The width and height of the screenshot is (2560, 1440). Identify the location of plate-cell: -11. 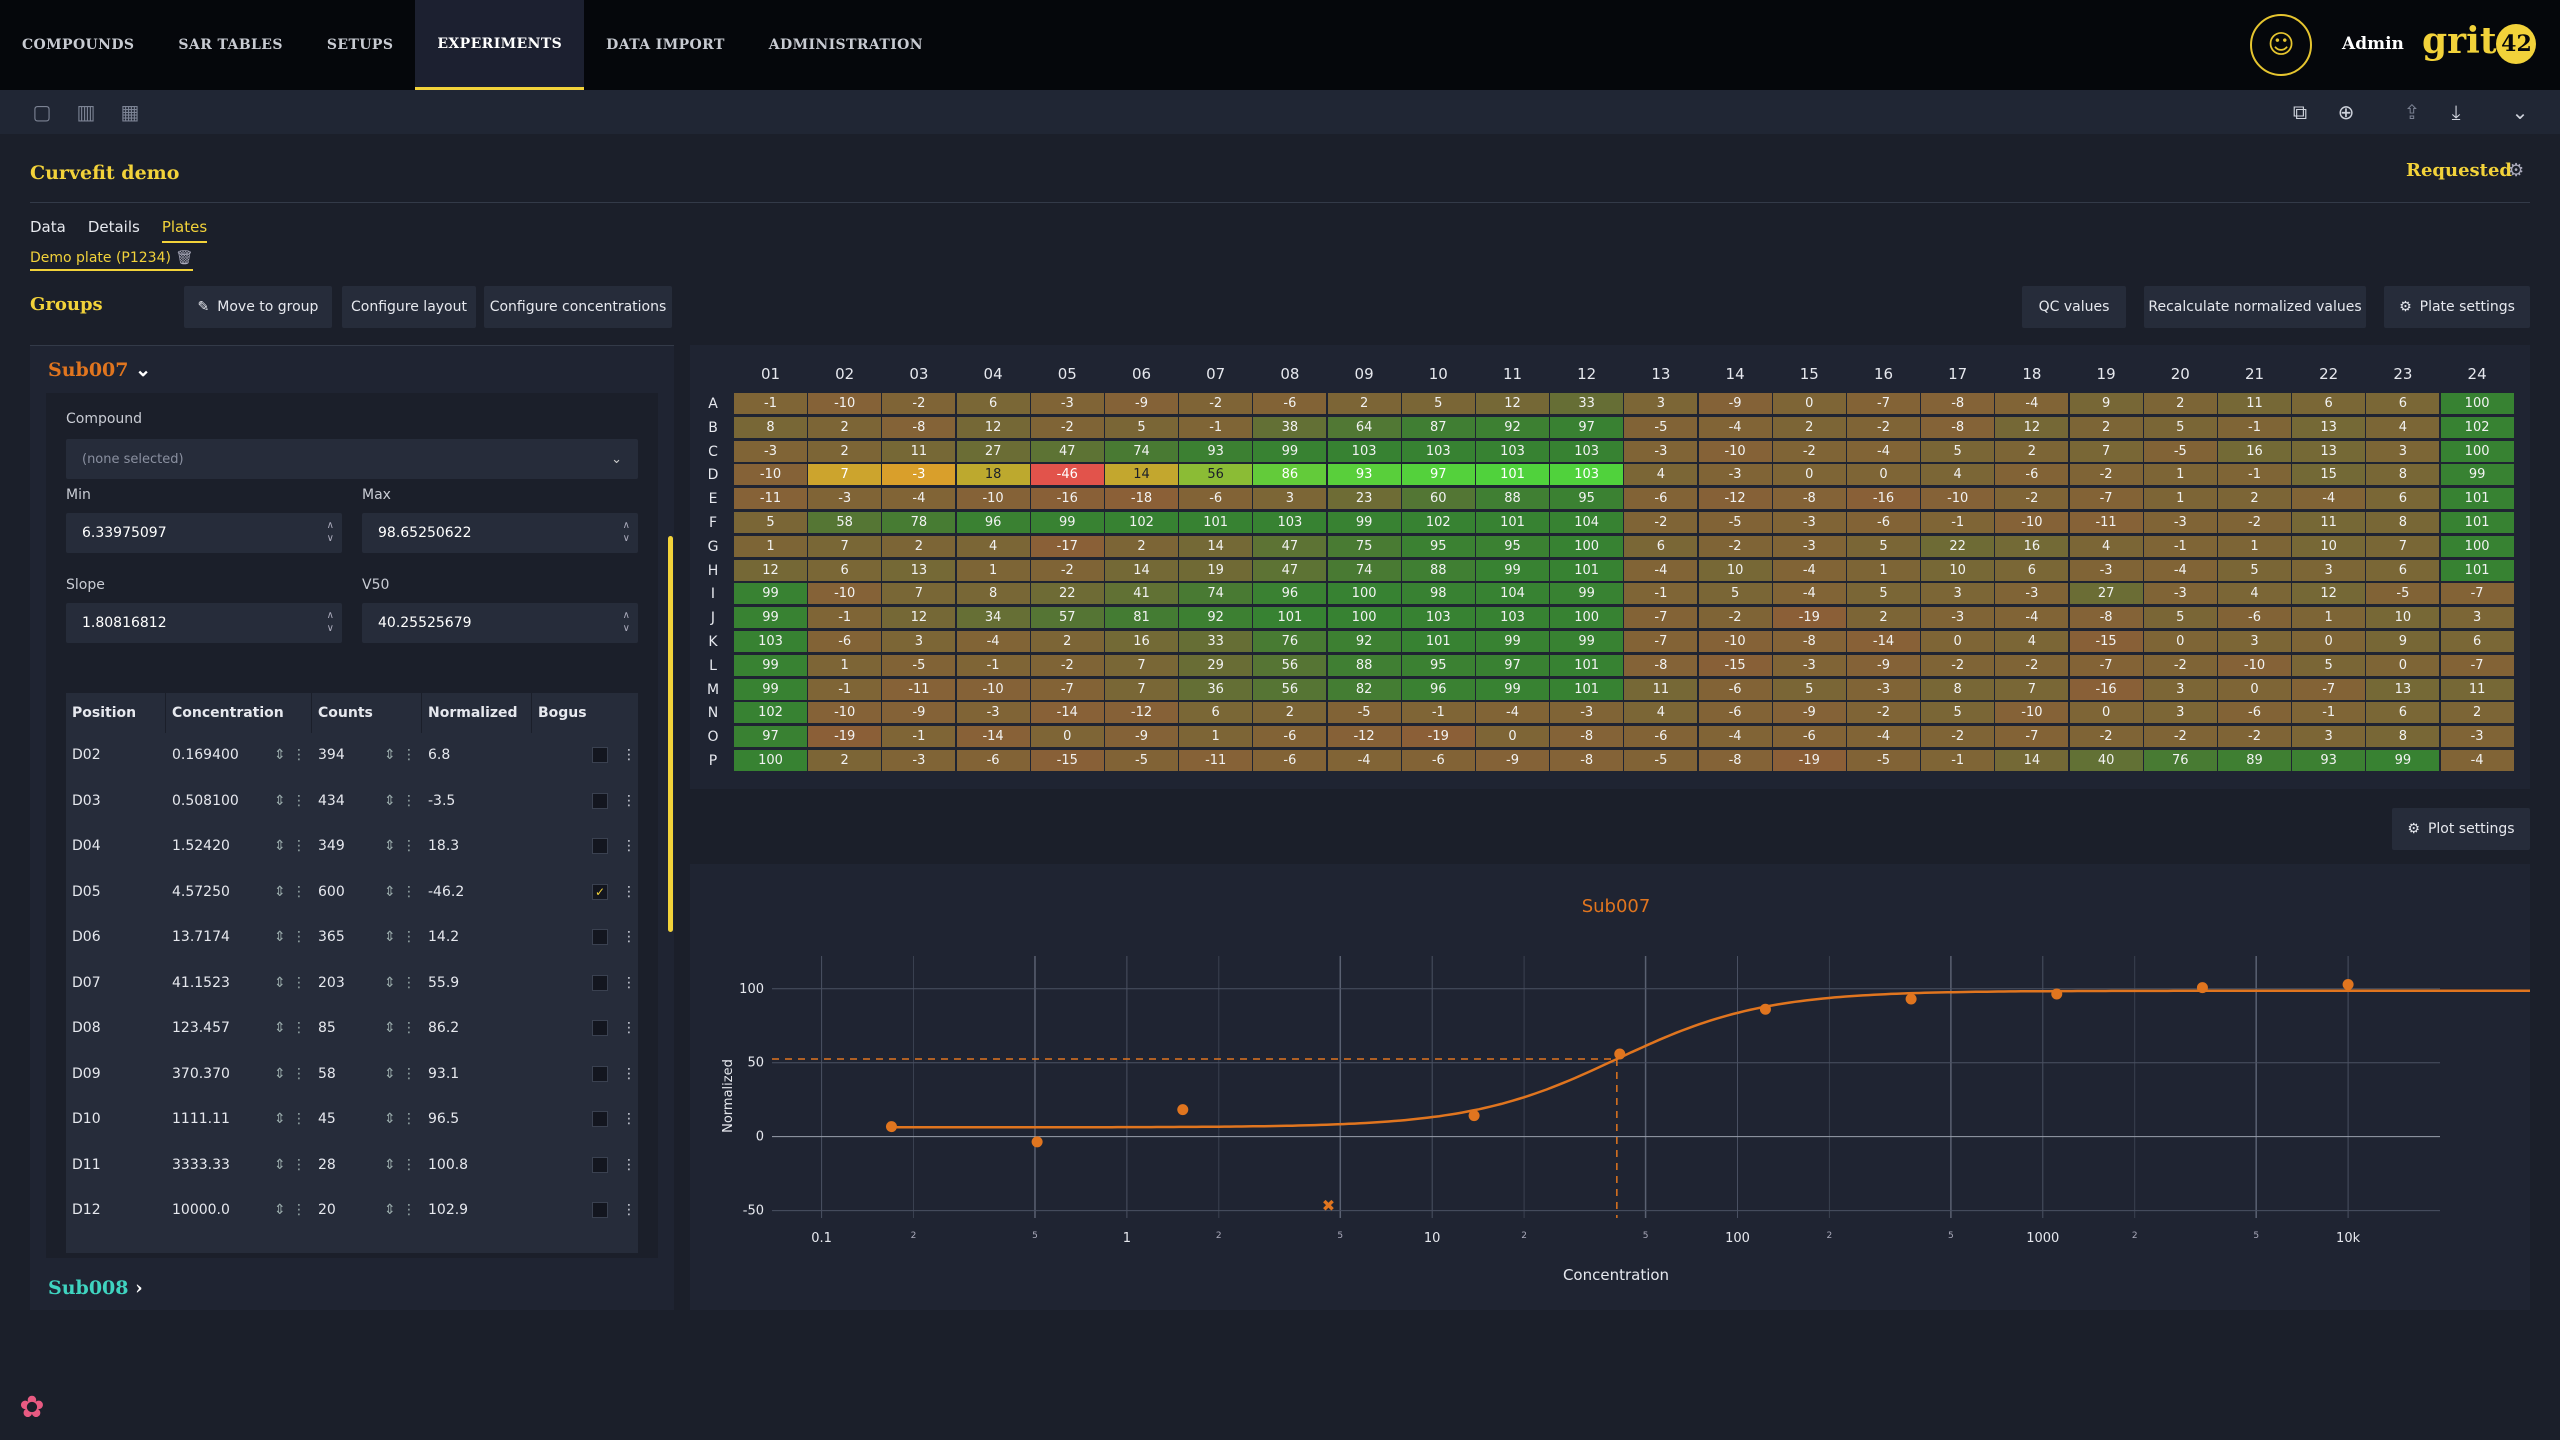
(770, 499).